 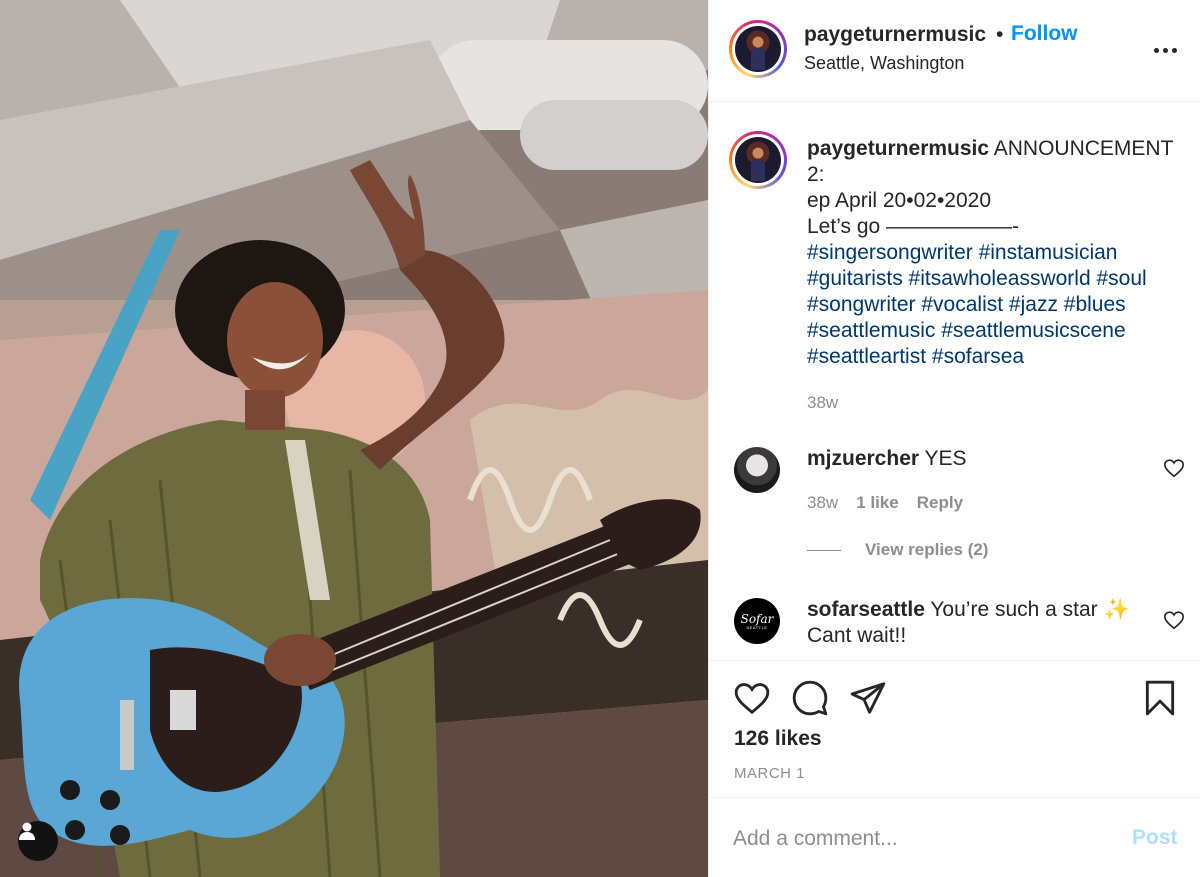 I want to click on tagged-user-button, so click(x=38, y=841).